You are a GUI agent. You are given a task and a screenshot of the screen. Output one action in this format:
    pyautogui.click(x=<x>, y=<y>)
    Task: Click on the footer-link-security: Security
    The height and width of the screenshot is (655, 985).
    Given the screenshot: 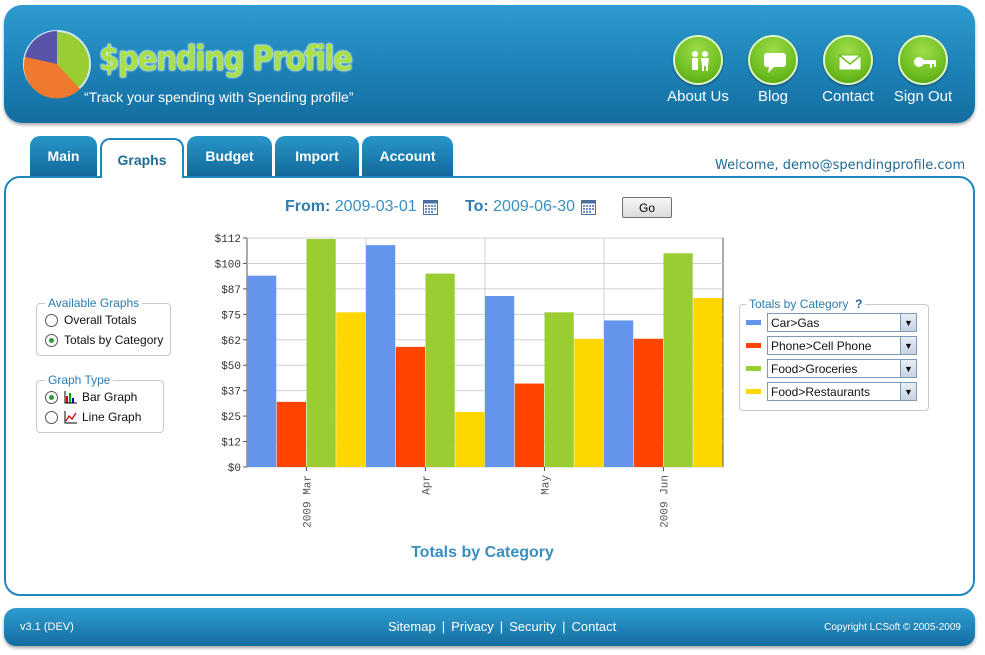 What is the action you would take?
    pyautogui.click(x=532, y=626)
    